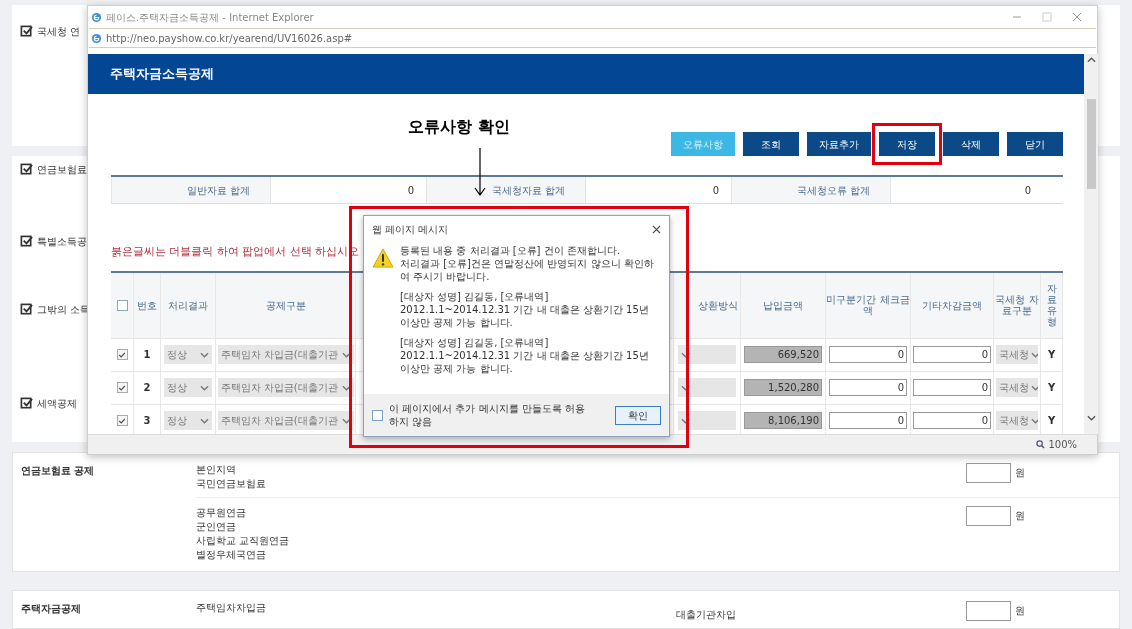 Image resolution: width=1132 pixels, height=629 pixels. Describe the element at coordinates (96, 38) in the screenshot. I see `page-icon` at that location.